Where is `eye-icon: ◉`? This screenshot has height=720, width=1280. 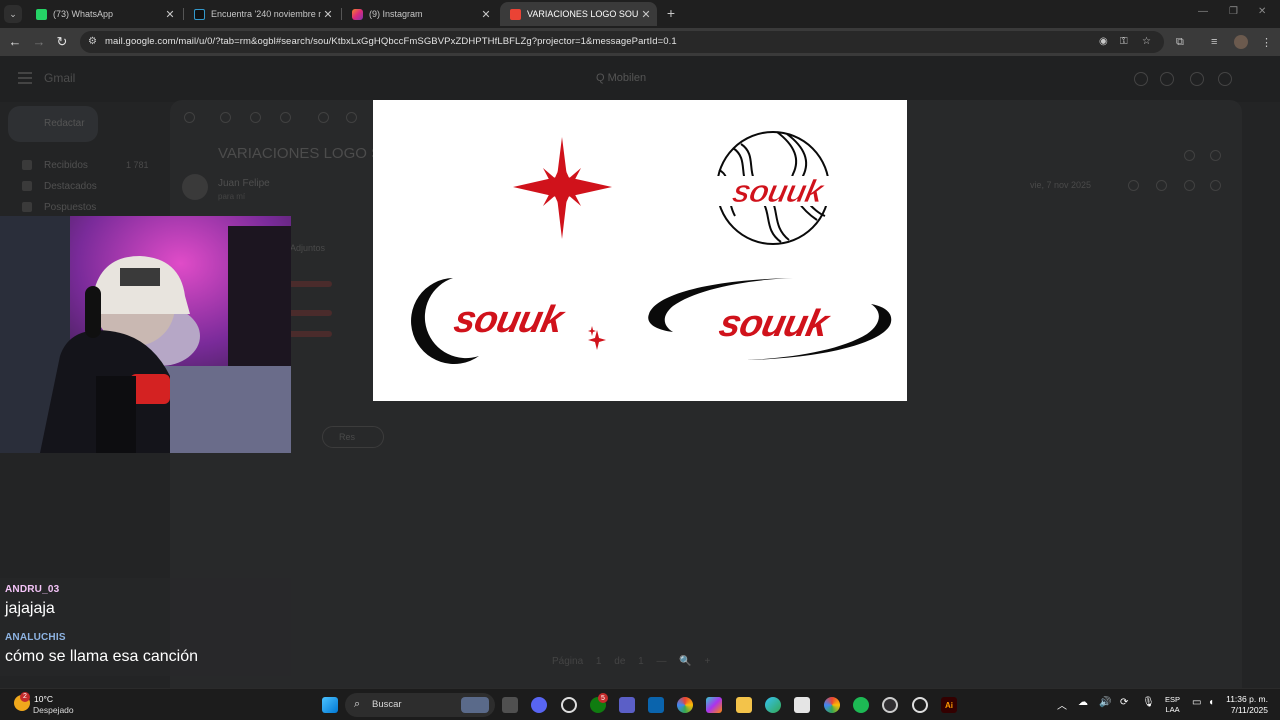
eye-icon: ◉ is located at coordinates (1103, 41).